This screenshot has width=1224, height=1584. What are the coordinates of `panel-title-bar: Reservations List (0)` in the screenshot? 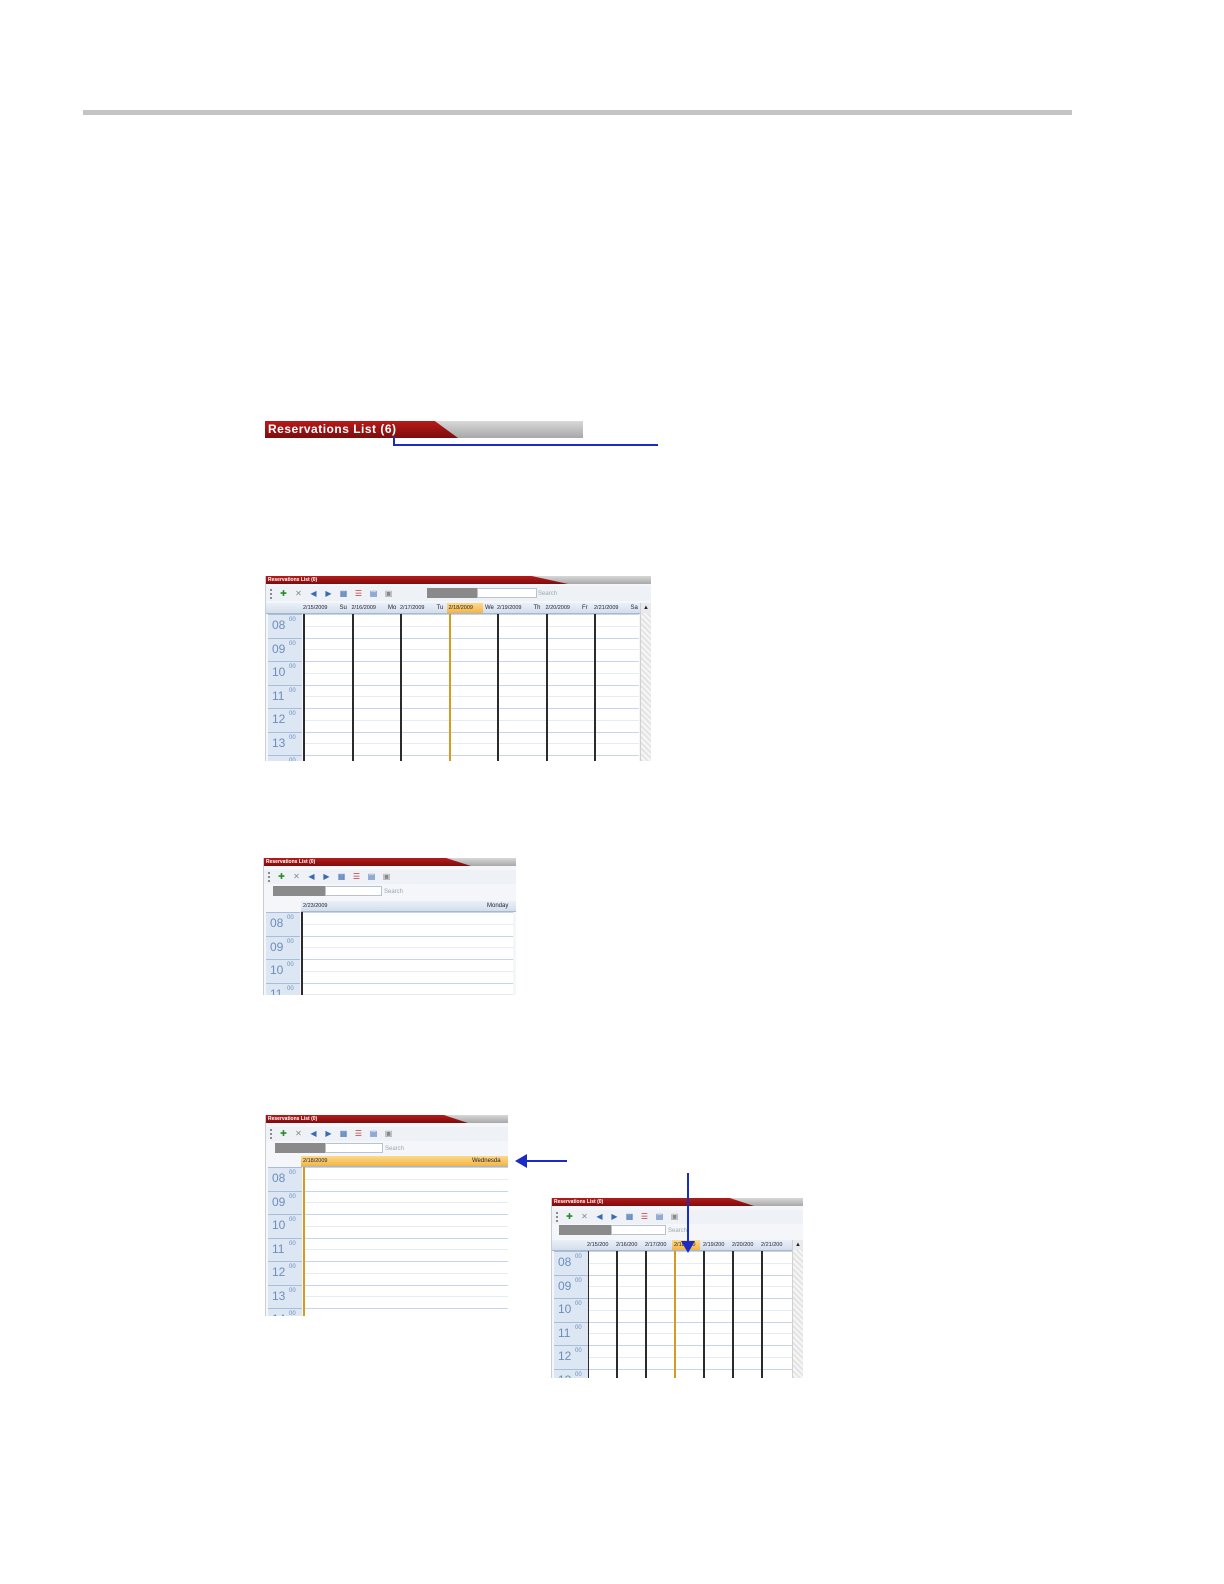 It's located at (458, 580).